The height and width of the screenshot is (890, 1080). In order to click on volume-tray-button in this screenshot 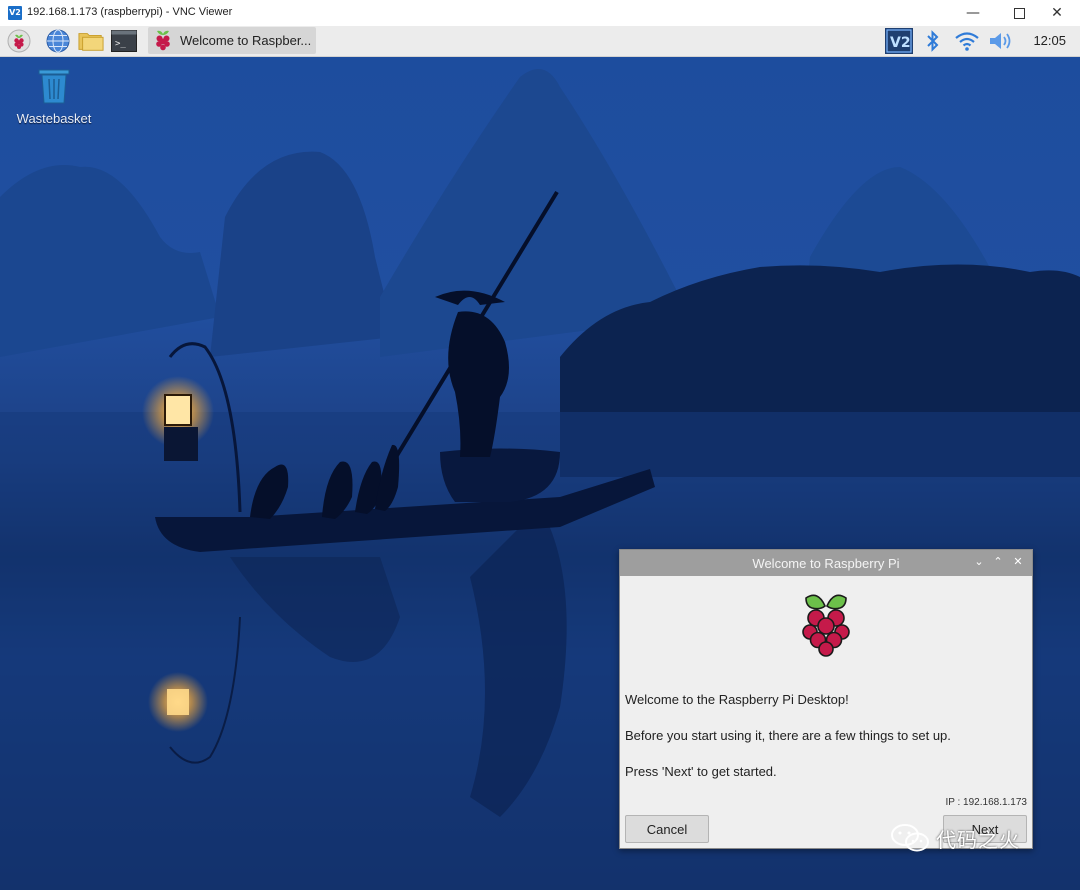, I will do `click(1001, 41)`.